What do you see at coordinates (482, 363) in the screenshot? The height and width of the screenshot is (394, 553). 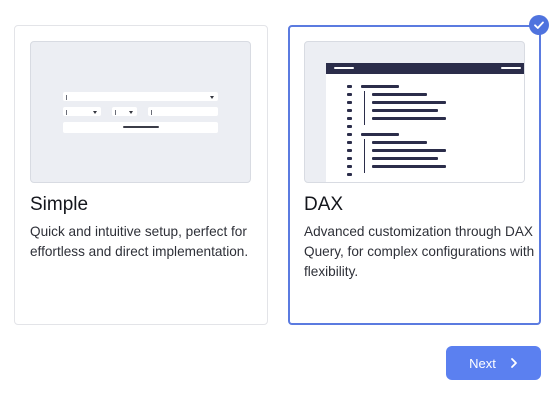 I see `next-button-label: Next` at bounding box center [482, 363].